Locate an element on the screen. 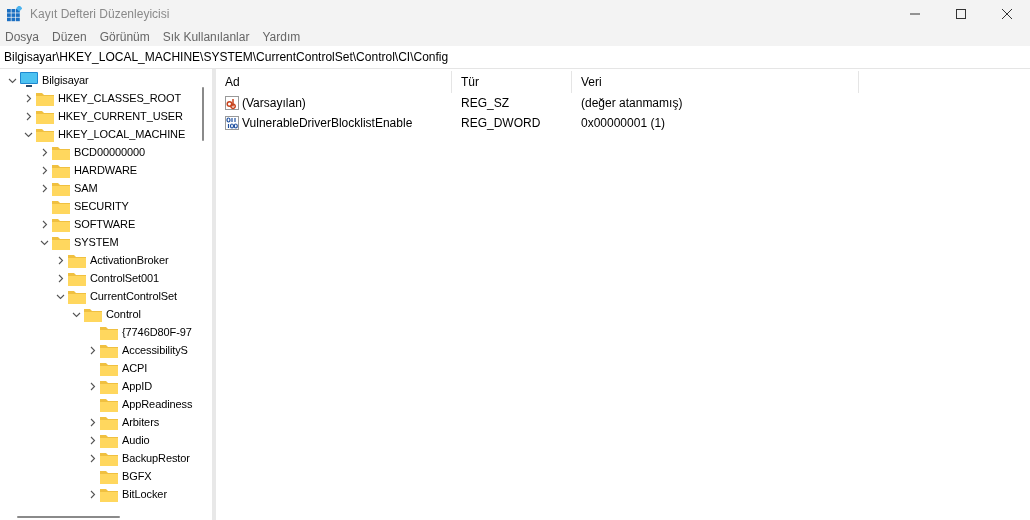 The image size is (1030, 520). address-bar: Bilgisayar\HKEY_LOCAL_MACHINE\SYSTEM\CurrentControlSet\Control\CI\Config is located at coordinates (515, 57).